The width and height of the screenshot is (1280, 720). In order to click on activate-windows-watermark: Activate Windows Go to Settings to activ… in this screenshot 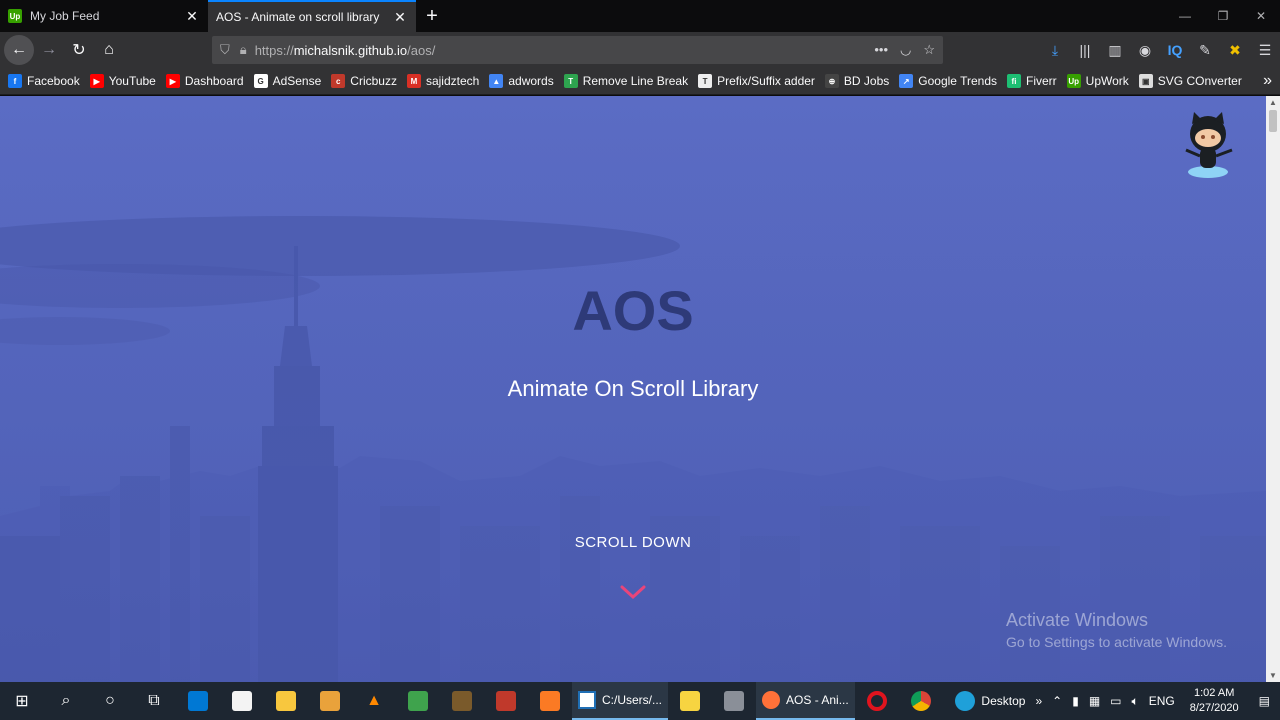, I will do `click(1116, 630)`.